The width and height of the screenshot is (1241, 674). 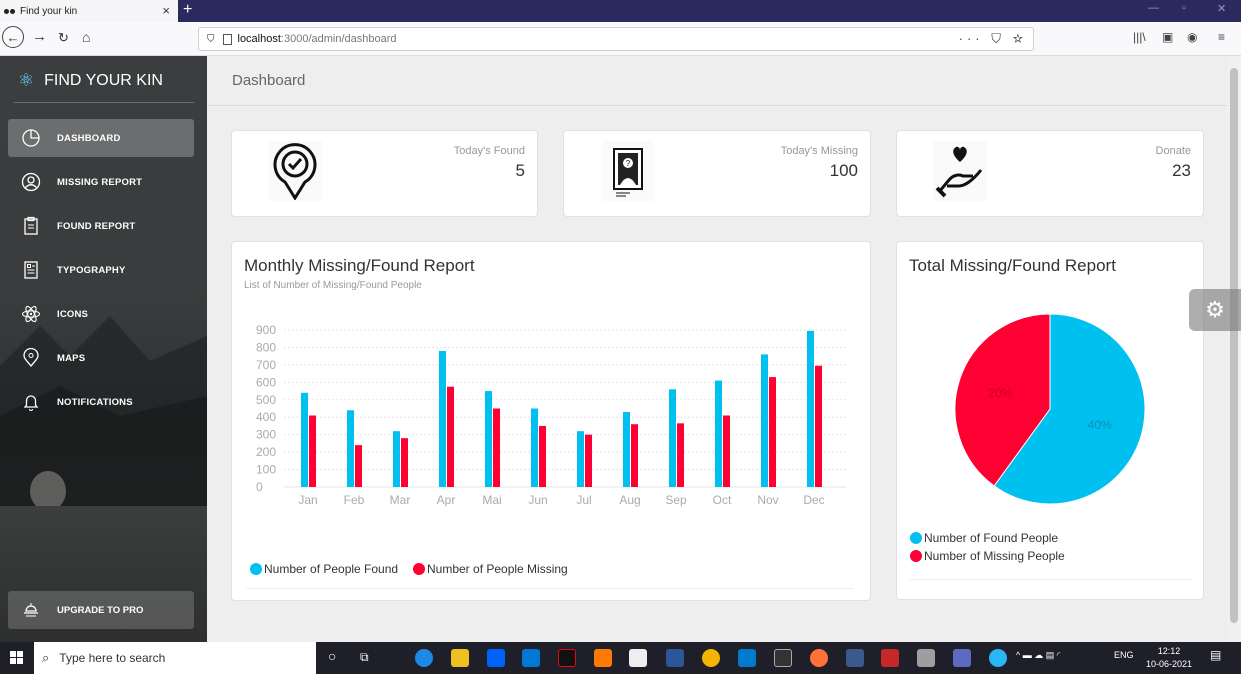 I want to click on legend-found: Number of People Found, so click(x=324, y=569).